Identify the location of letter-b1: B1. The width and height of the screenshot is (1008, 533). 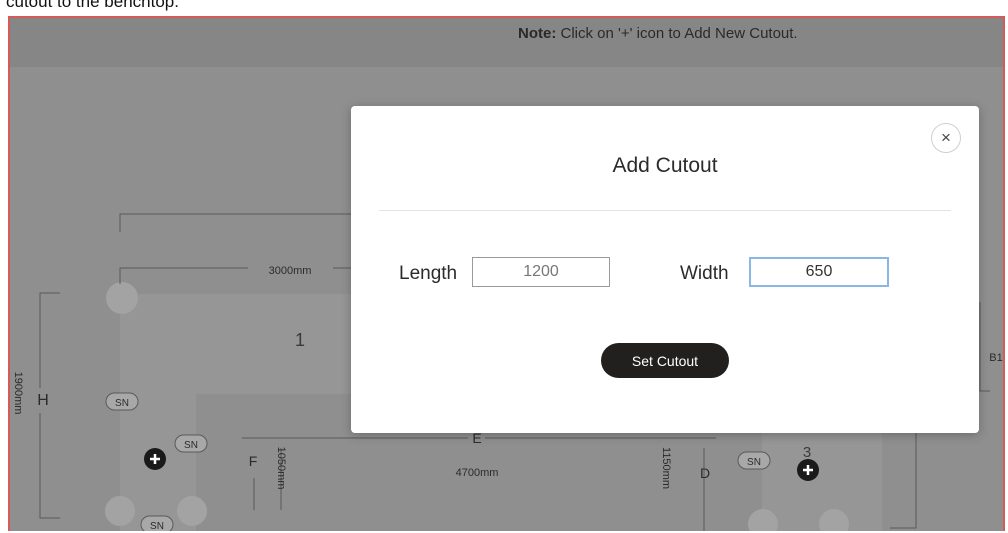
(995, 358).